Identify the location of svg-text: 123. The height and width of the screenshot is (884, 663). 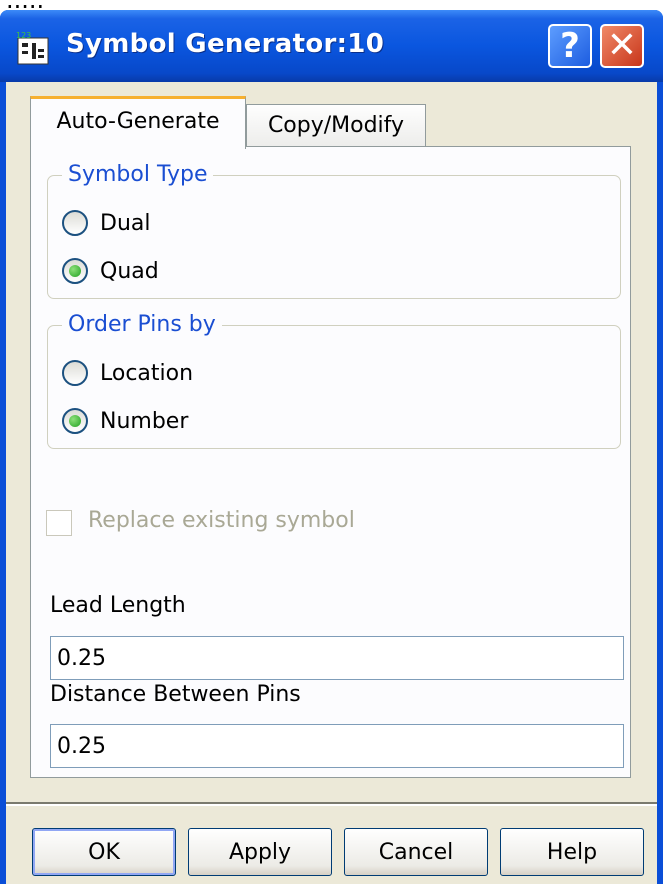
(23, 35).